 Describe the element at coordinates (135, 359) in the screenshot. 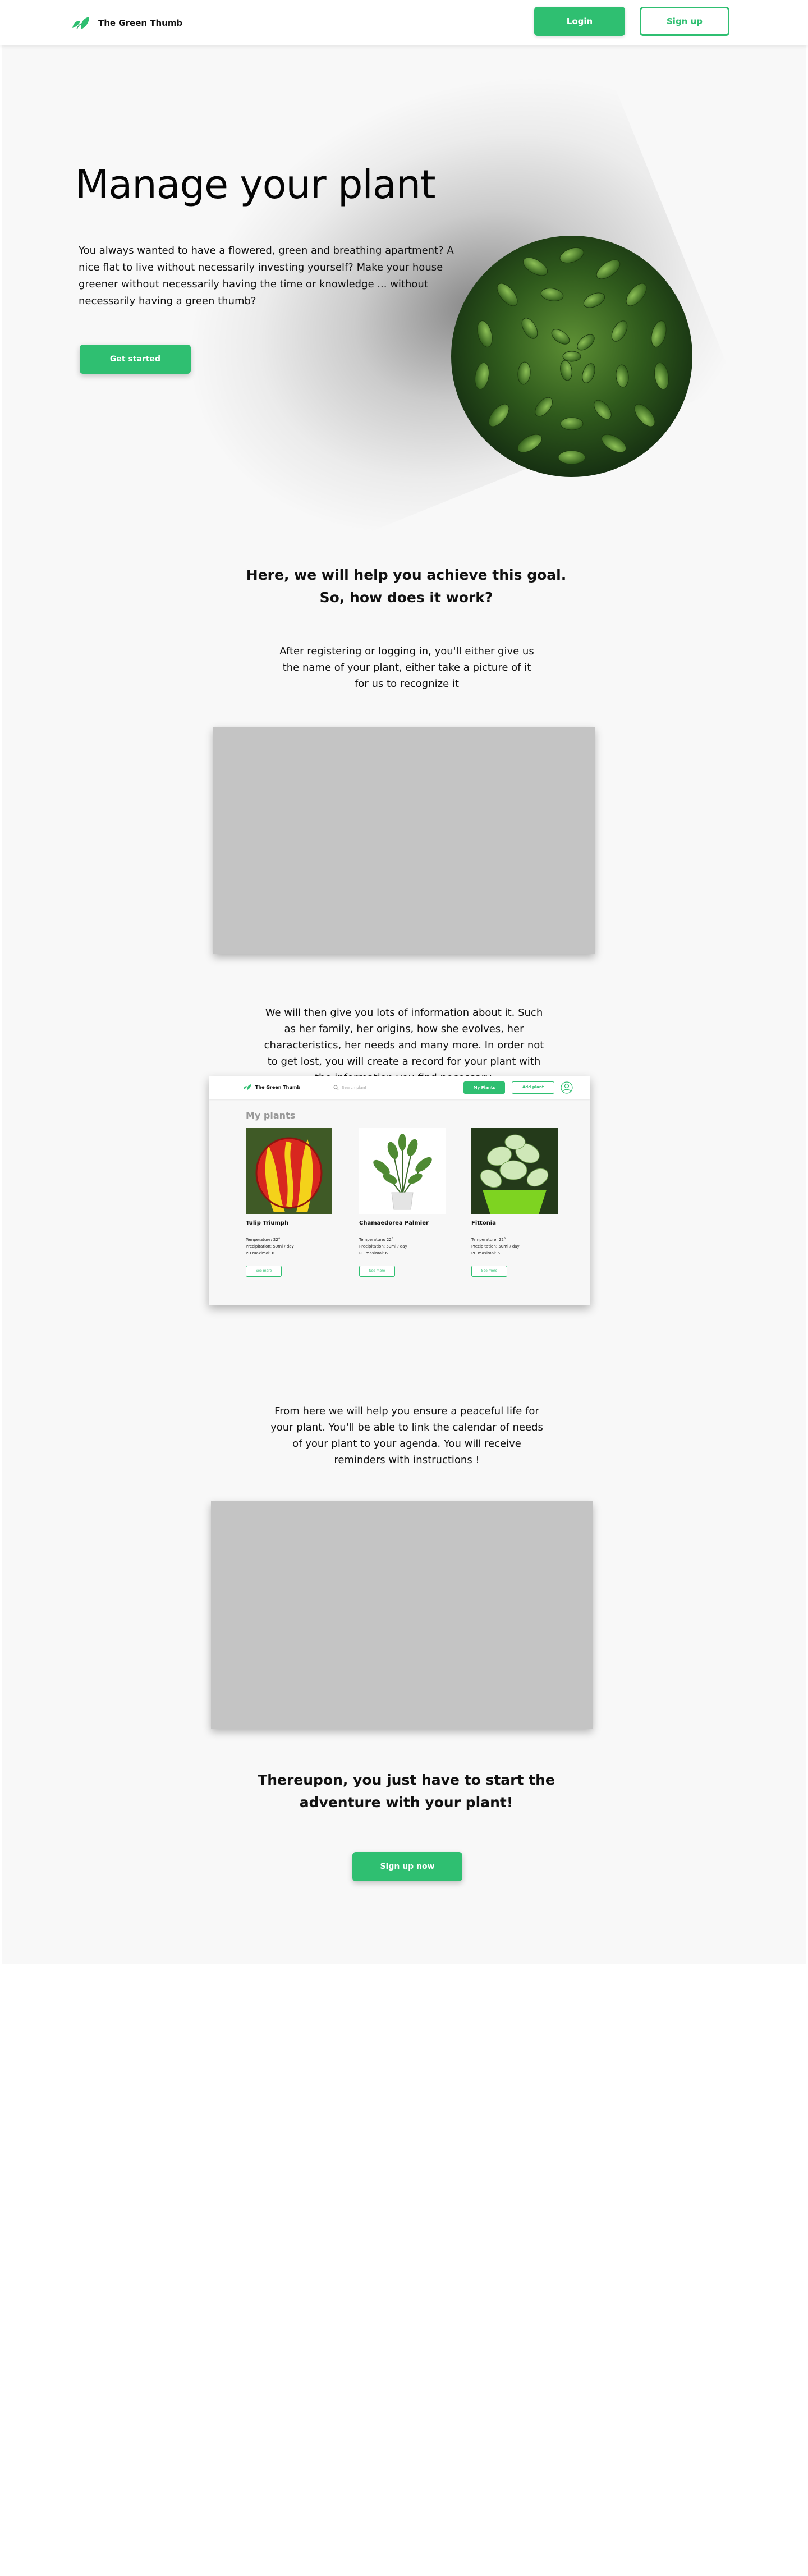

I see `get-started-button: Get started` at that location.